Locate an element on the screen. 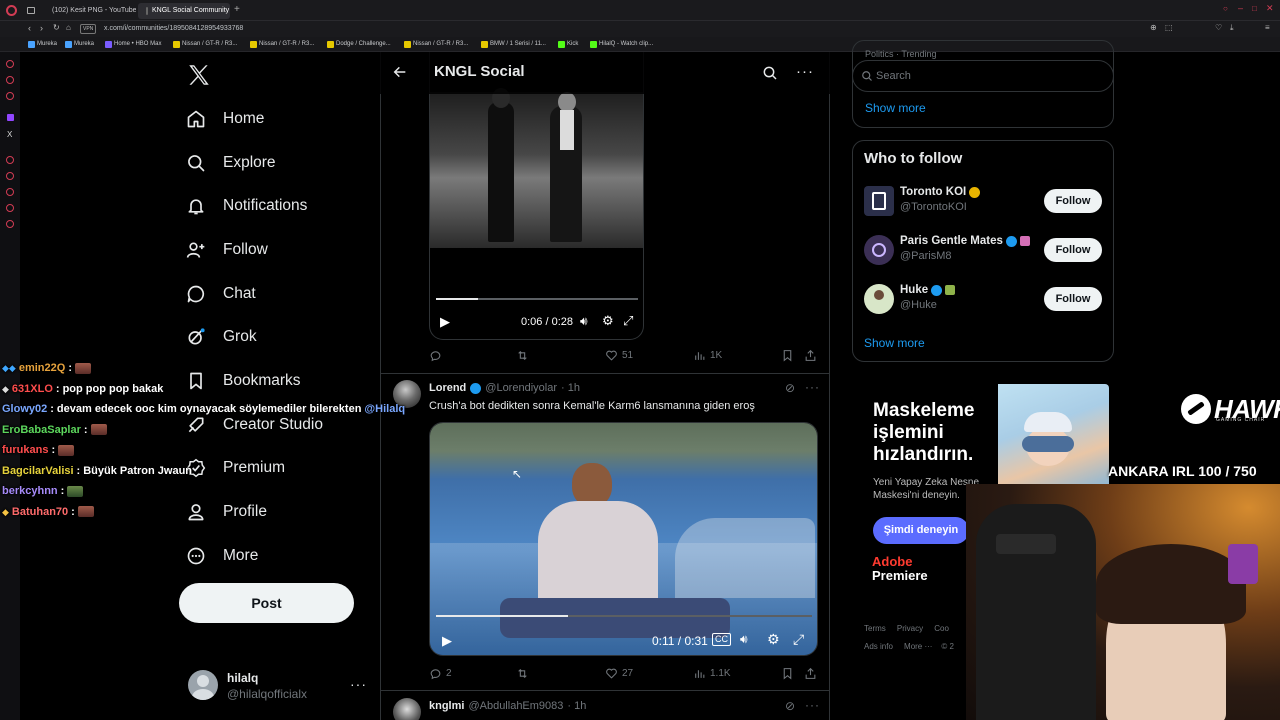 The width and height of the screenshot is (1280, 720). maximize-icon: □ is located at coordinates (1254, 8).